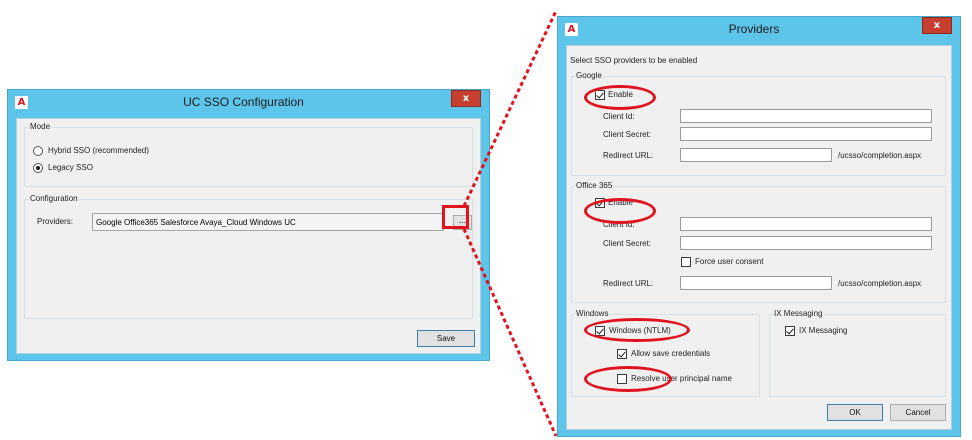 This screenshot has height=440, width=972. Describe the element at coordinates (620, 97) in the screenshot. I see `google-enable-highlight` at that location.